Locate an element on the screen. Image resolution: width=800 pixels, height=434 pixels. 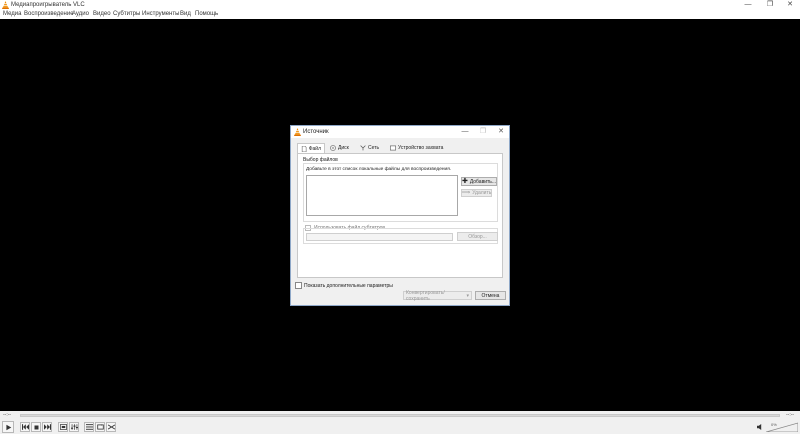
shuffle-button is located at coordinates (111, 427).